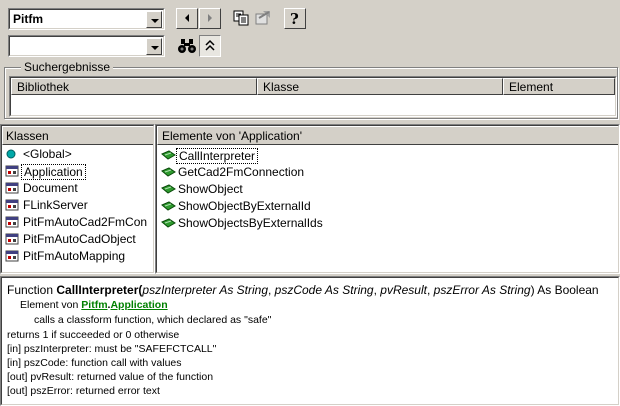 The width and height of the screenshot is (620, 406). Describe the element at coordinates (85, 222) in the screenshot. I see `class-item-label: PitFmAutoCad2FmCon` at that location.